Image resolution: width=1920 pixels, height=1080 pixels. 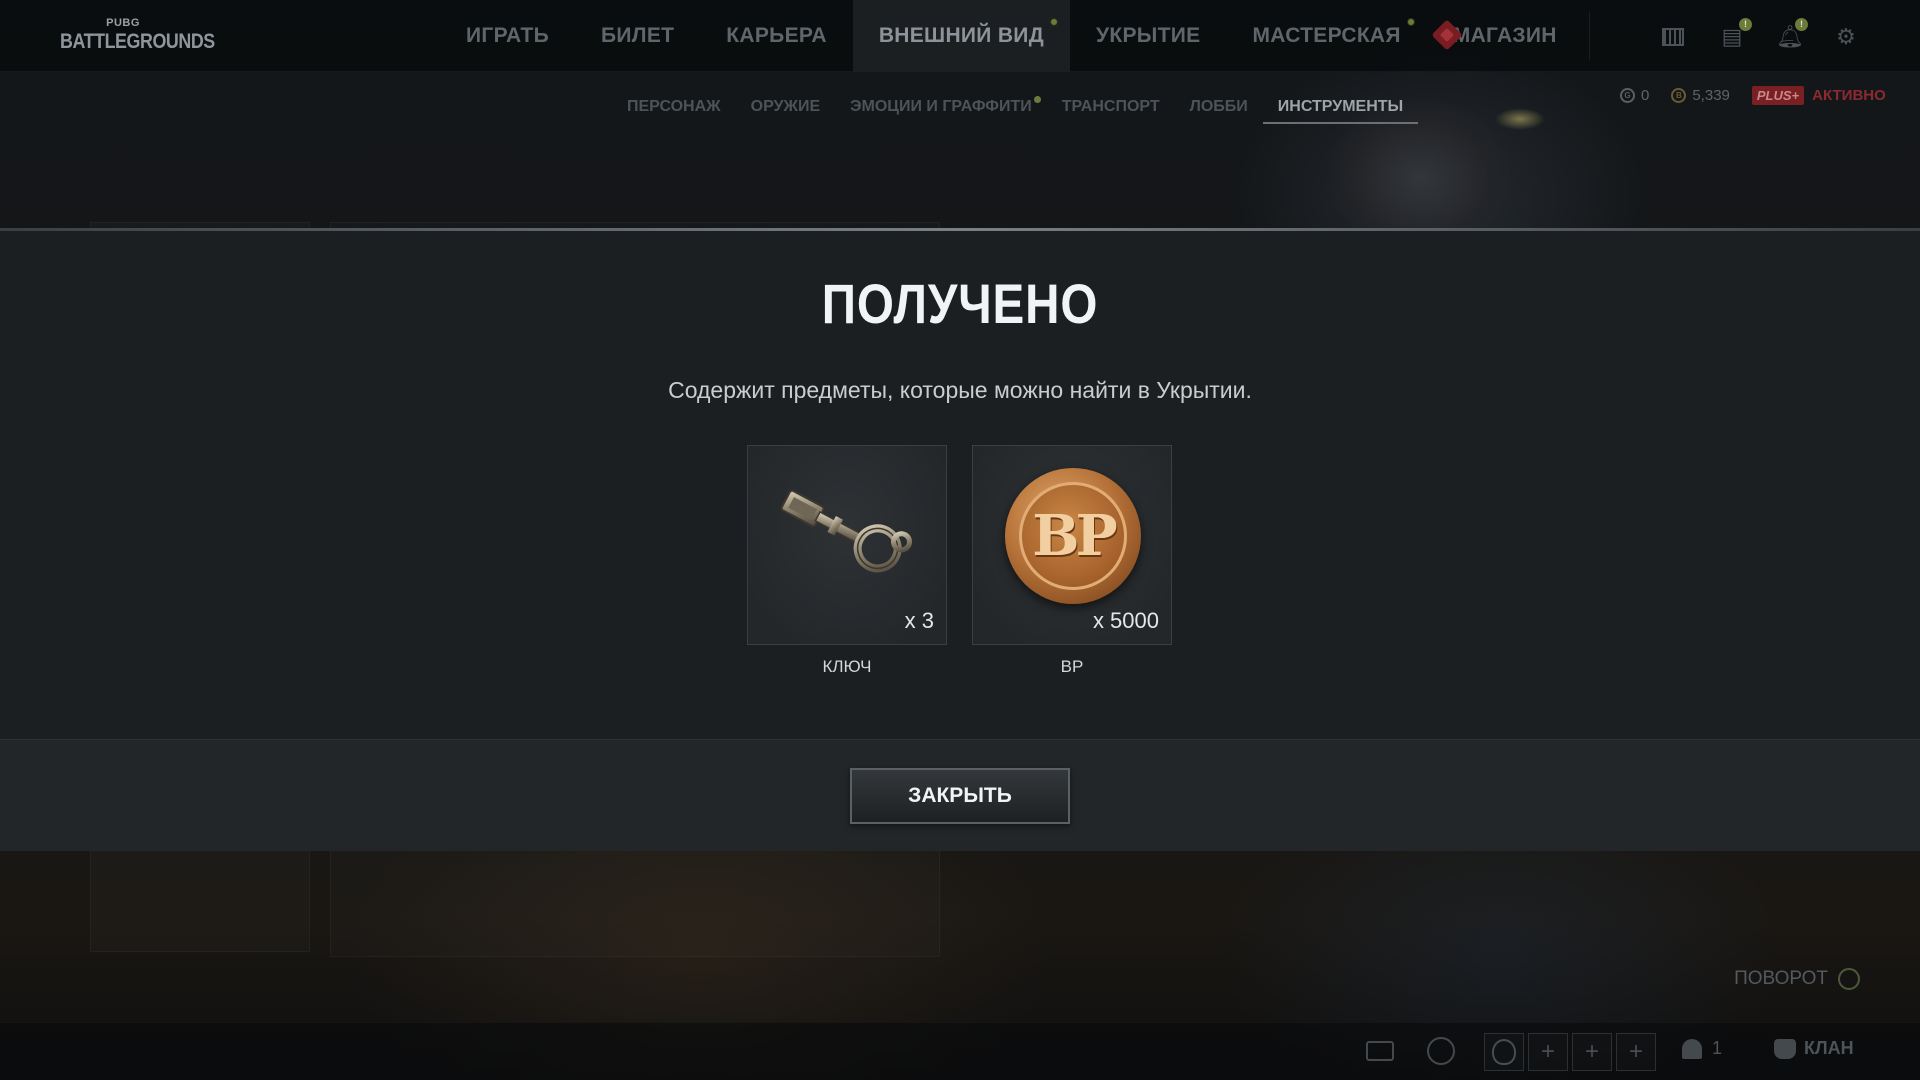 I want to click on bp-balance: B 5,339, so click(x=1700, y=95).